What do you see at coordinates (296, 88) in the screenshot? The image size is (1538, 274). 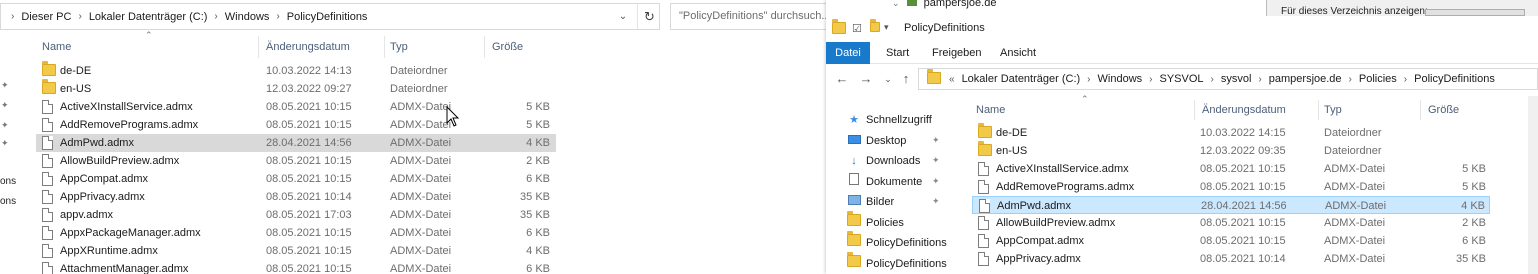 I see `table-row: en-US 12.03.2022 09:27 Dateiordner` at bounding box center [296, 88].